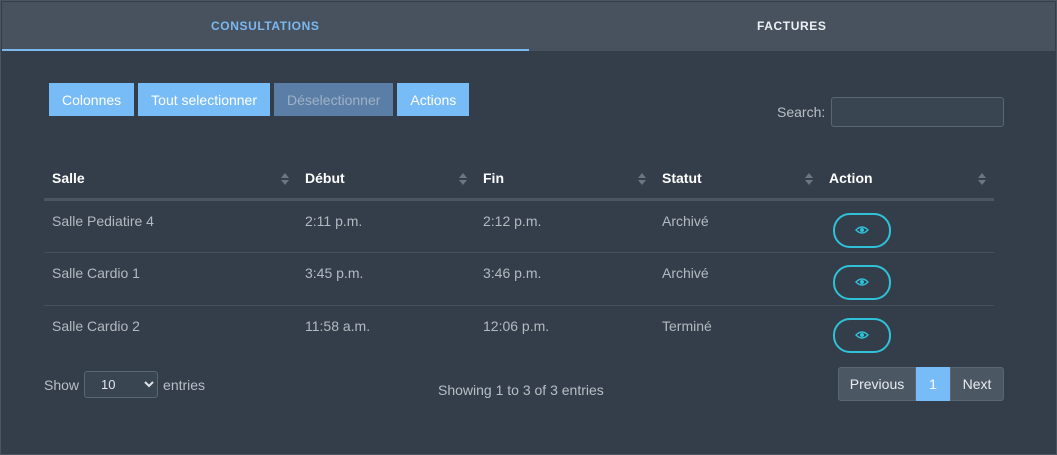 The height and width of the screenshot is (455, 1057). Describe the element at coordinates (877, 384) in the screenshot. I see `previous-page-button: Previous` at that location.